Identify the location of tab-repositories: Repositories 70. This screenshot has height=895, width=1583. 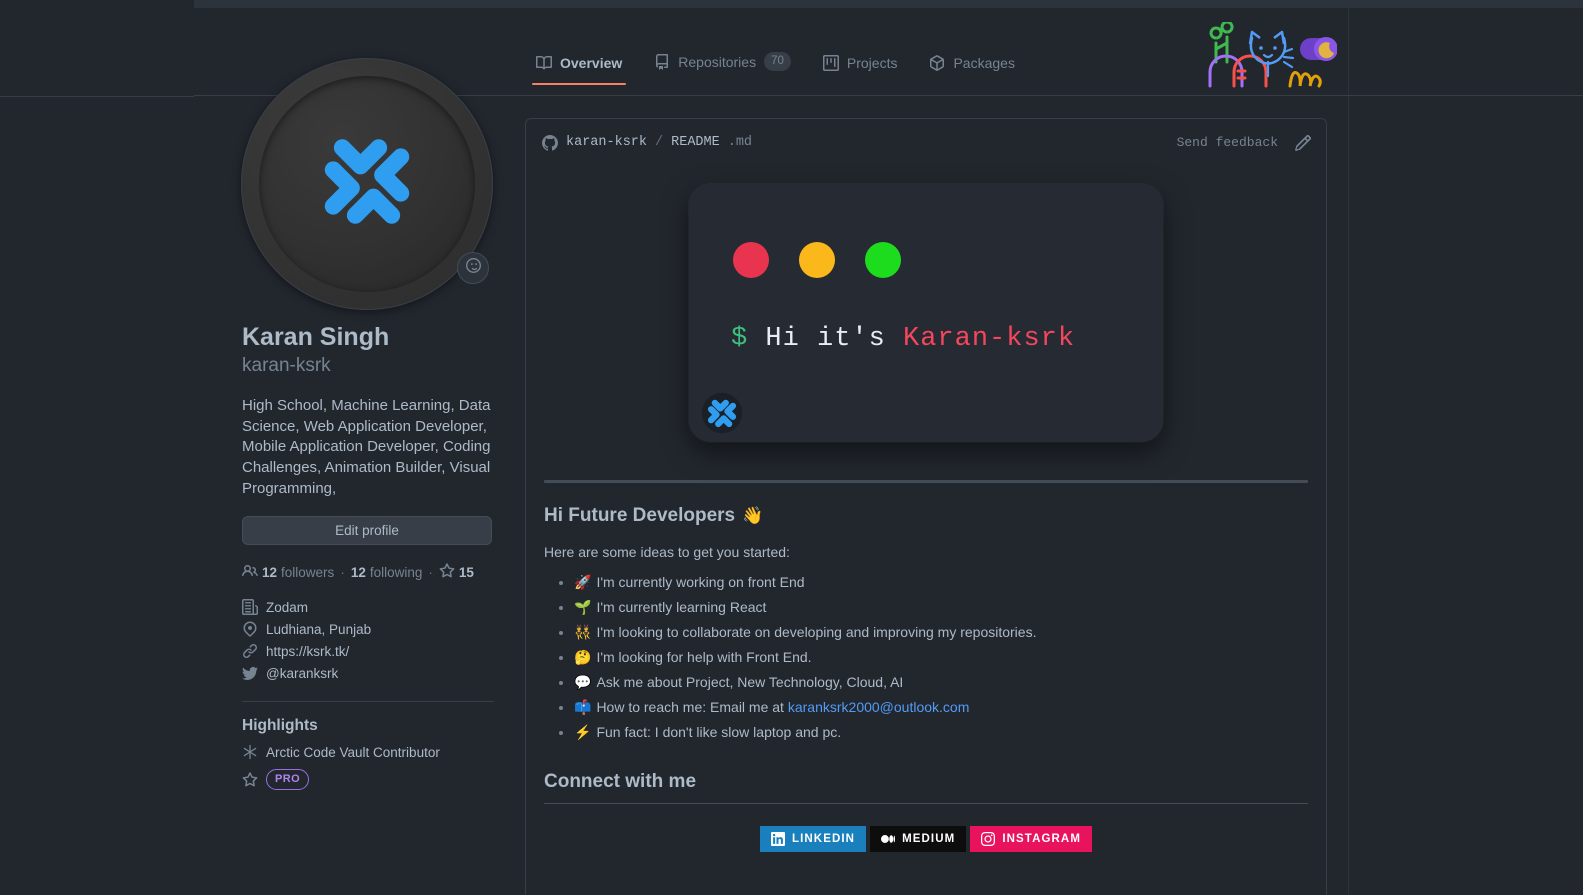
(722, 64).